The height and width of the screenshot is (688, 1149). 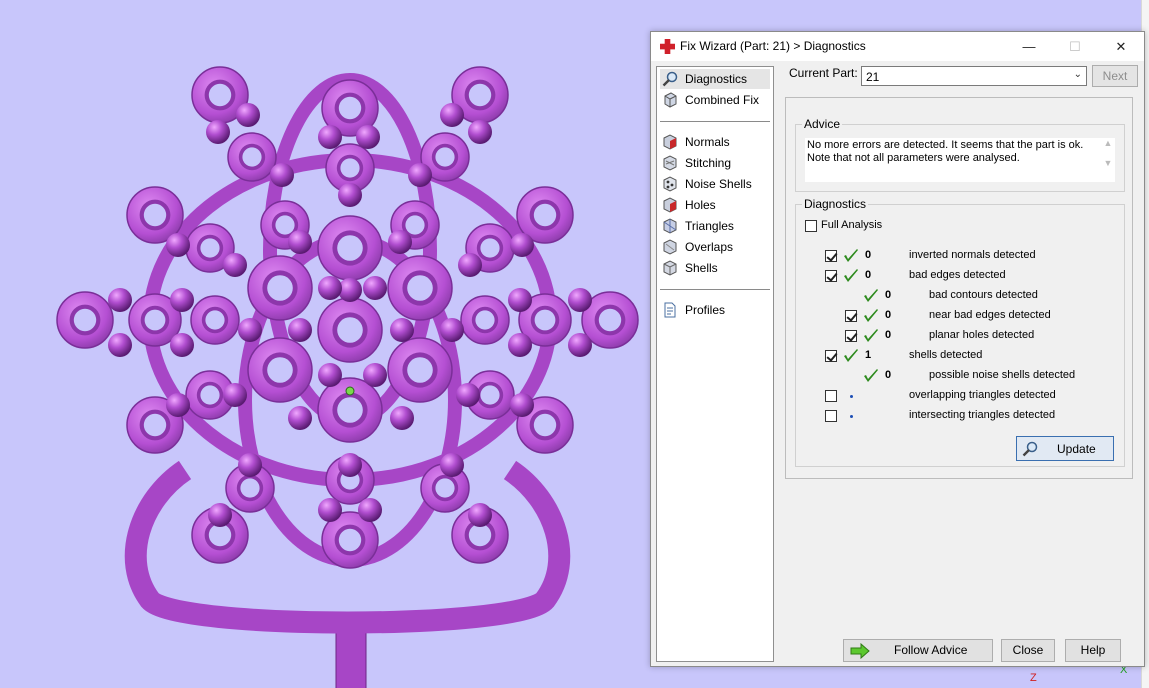 I want to click on nav-label: Triangles, so click(x=709, y=226).